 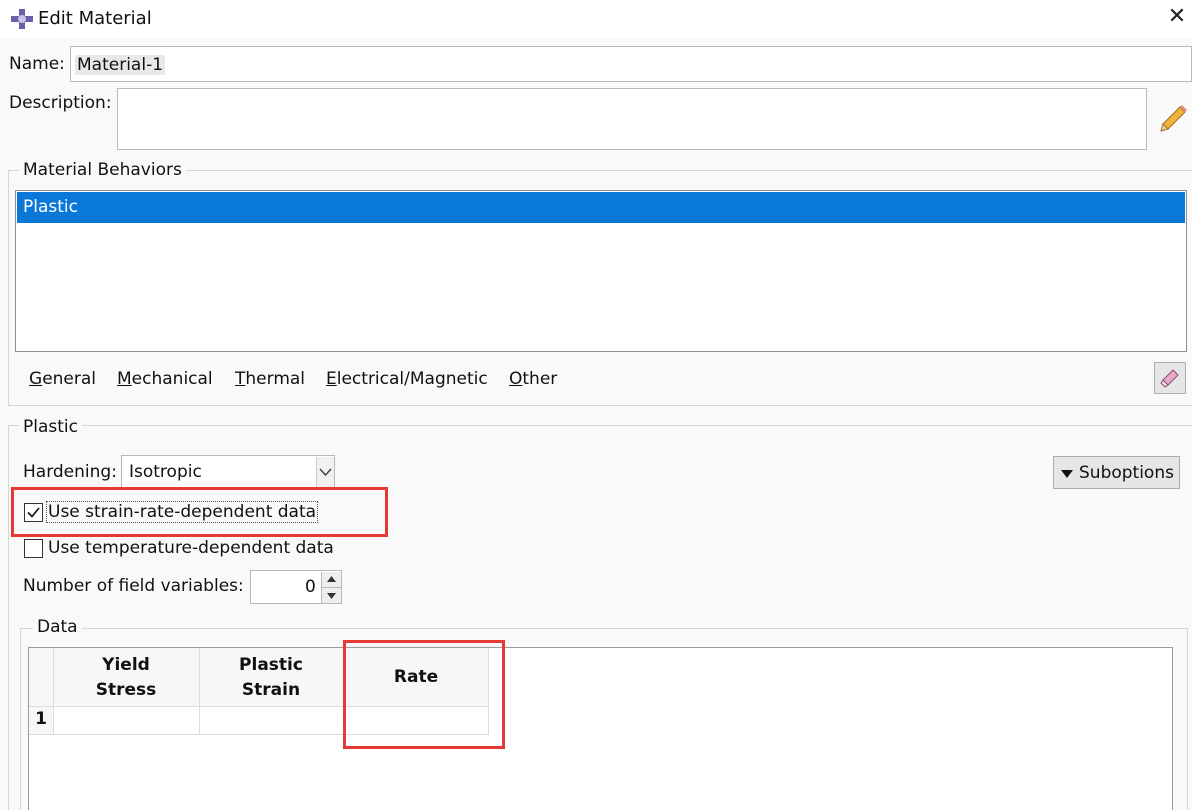 What do you see at coordinates (60, 103) in the screenshot?
I see `description-label: Description:` at bounding box center [60, 103].